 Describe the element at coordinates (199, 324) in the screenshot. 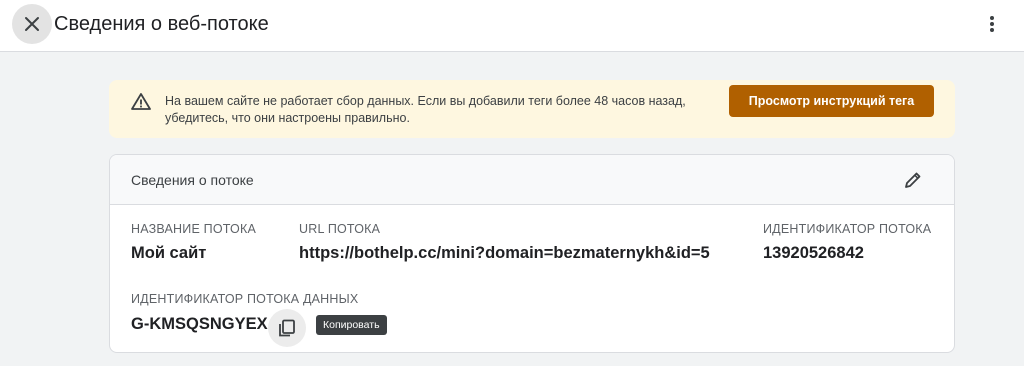

I see `measurement-id-value: G-KMSQSNGYEX` at that location.